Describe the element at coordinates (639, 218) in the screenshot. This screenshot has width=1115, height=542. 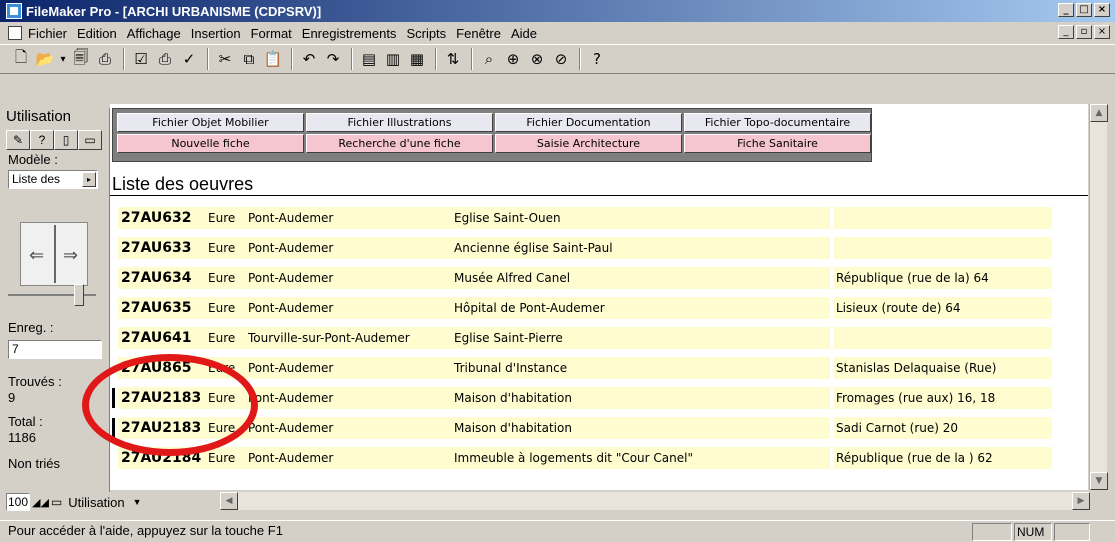
I see `record-name: Eglise Saint-Ouen` at that location.